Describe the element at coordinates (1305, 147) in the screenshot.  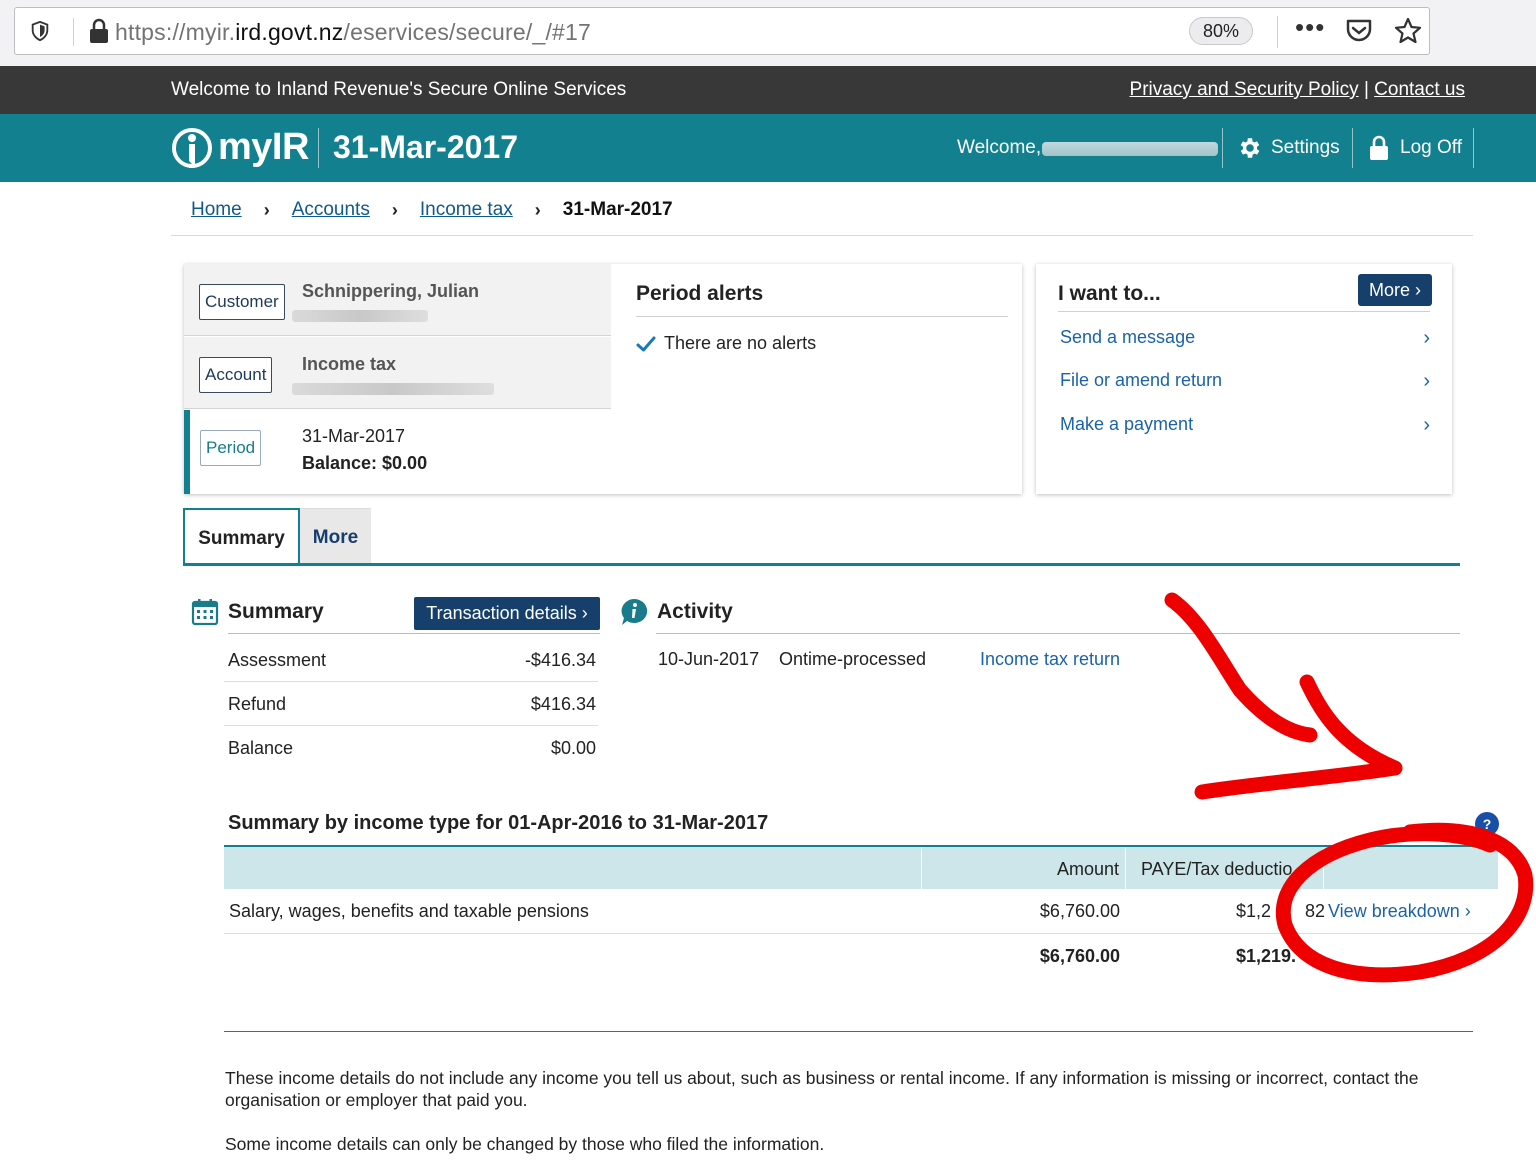
I see `settings-label: Settings` at that location.